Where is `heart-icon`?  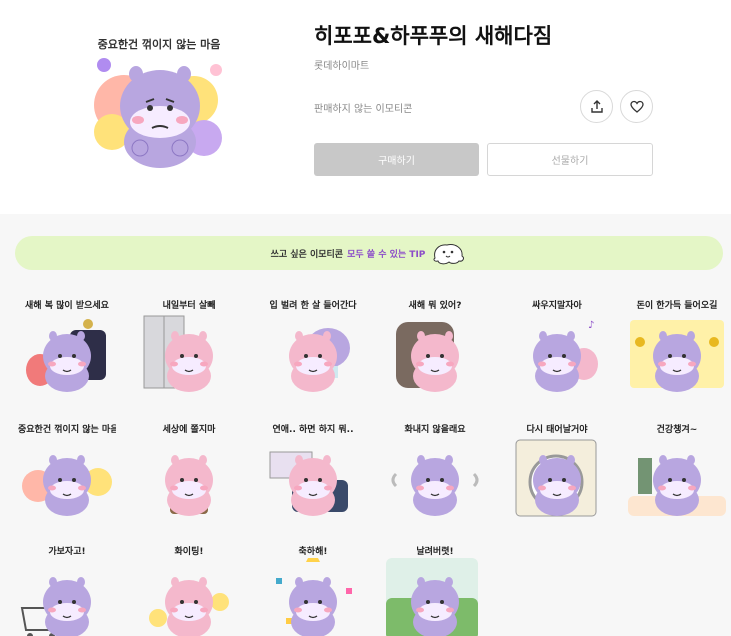 heart-icon is located at coordinates (636, 106).